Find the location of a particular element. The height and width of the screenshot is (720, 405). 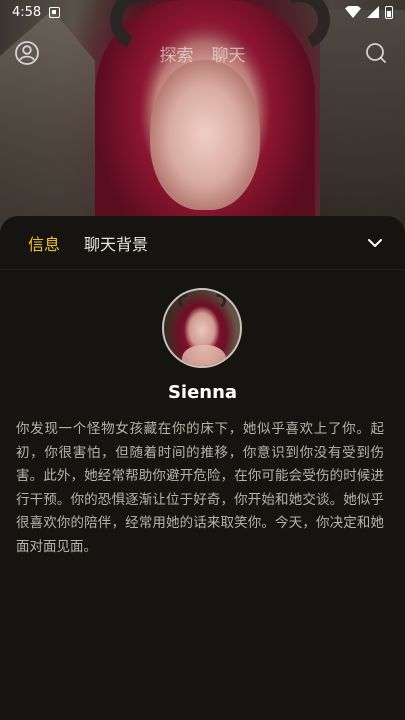

battery-icon is located at coordinates (389, 12).